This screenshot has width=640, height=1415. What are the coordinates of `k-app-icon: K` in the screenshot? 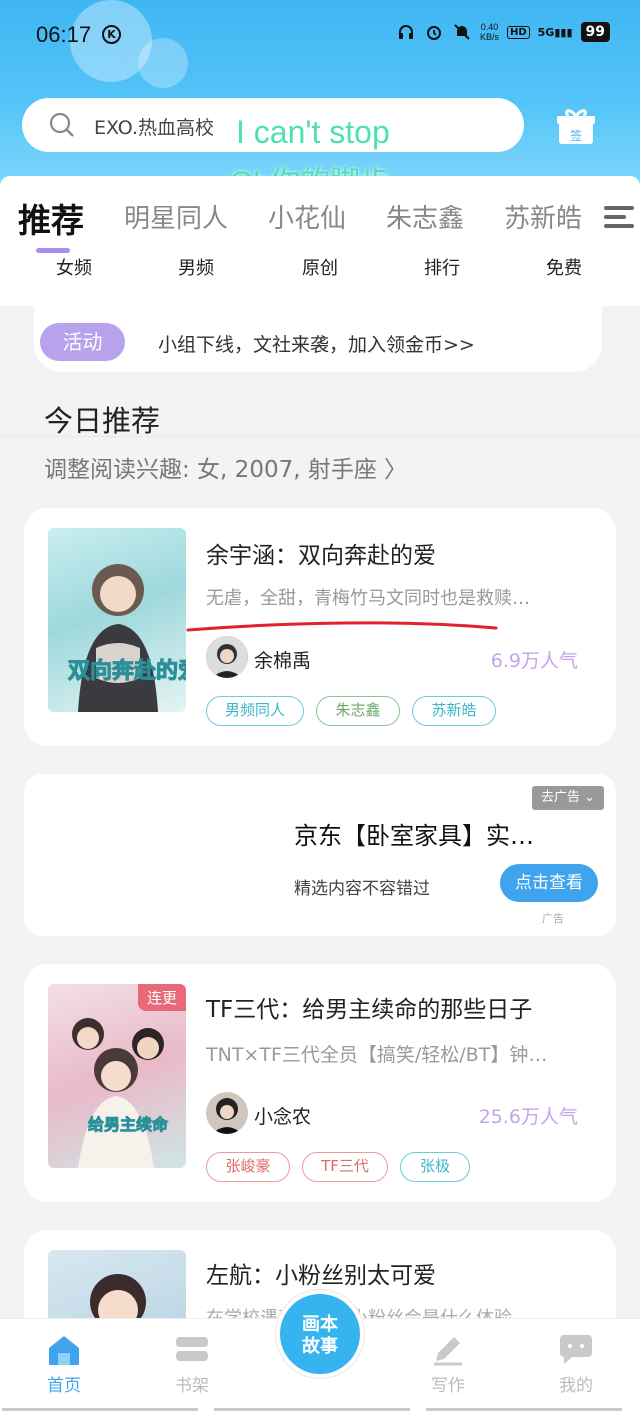 It's located at (111, 34).